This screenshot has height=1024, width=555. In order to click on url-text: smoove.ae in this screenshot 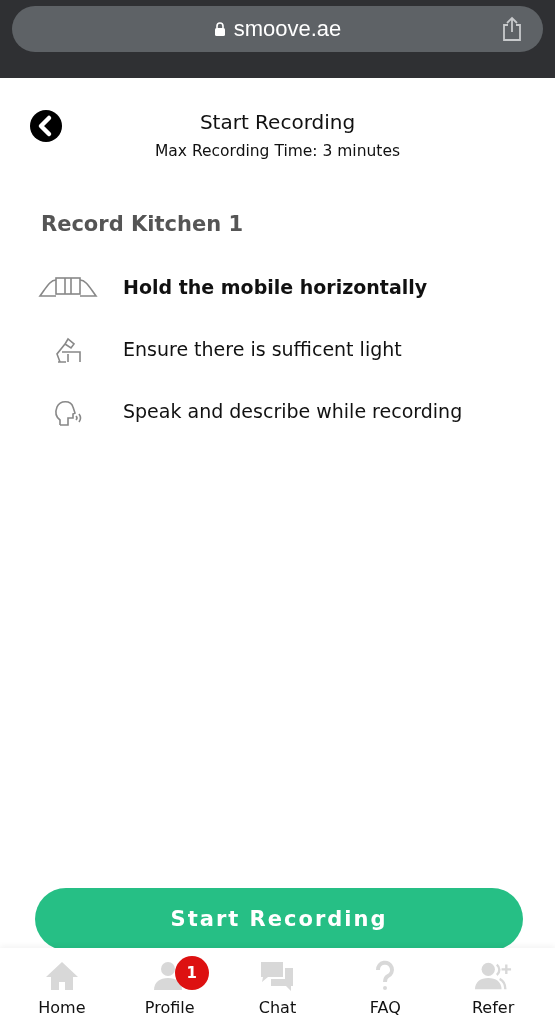, I will do `click(287, 29)`.